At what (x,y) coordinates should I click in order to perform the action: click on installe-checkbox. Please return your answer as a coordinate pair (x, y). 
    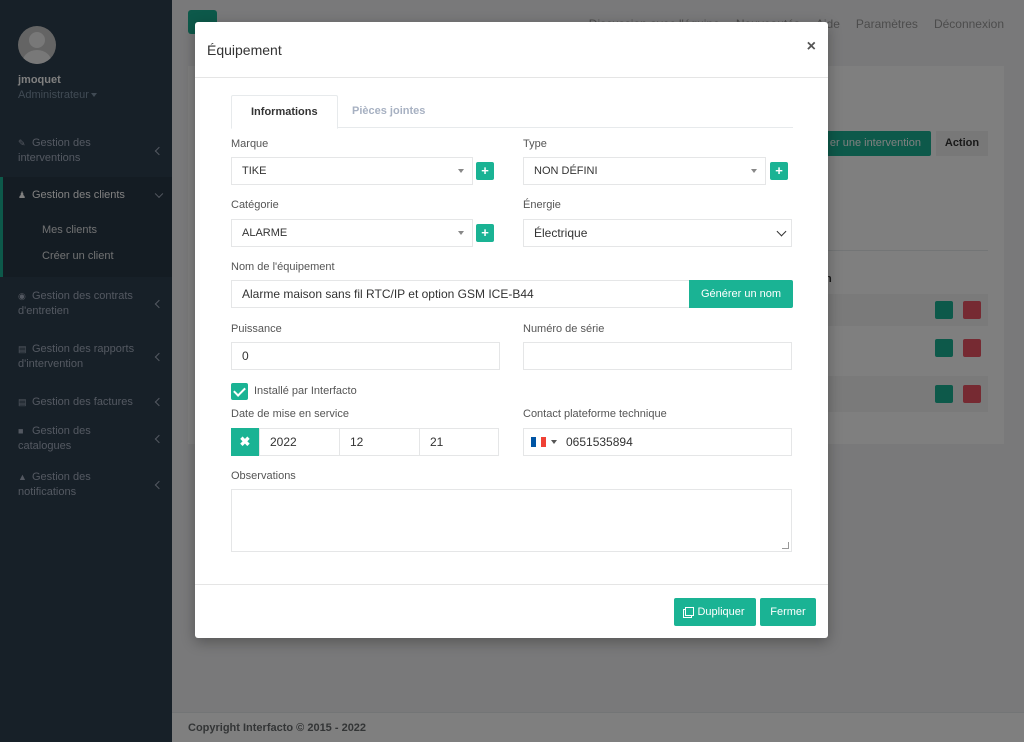
    Looking at the image, I should click on (239, 391).